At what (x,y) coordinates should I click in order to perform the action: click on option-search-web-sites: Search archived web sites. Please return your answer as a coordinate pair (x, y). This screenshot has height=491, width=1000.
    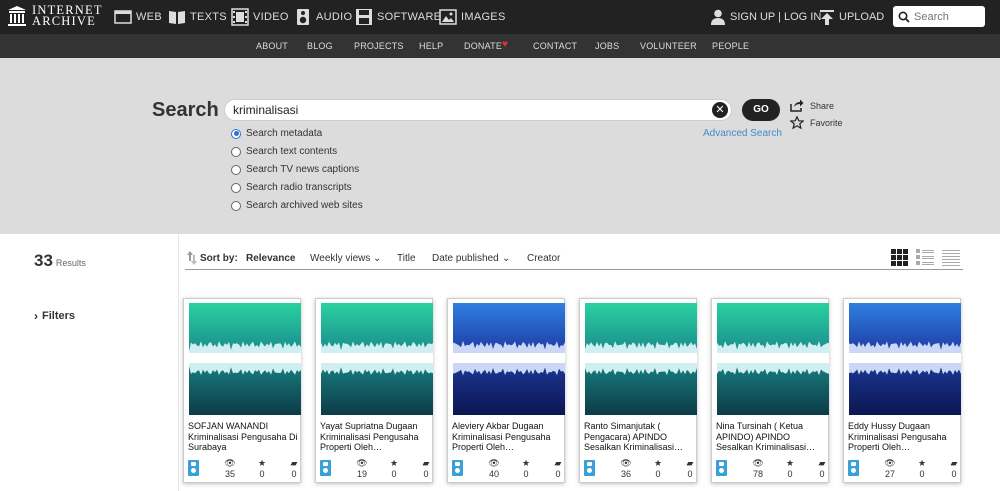
    Looking at the image, I should click on (297, 205).